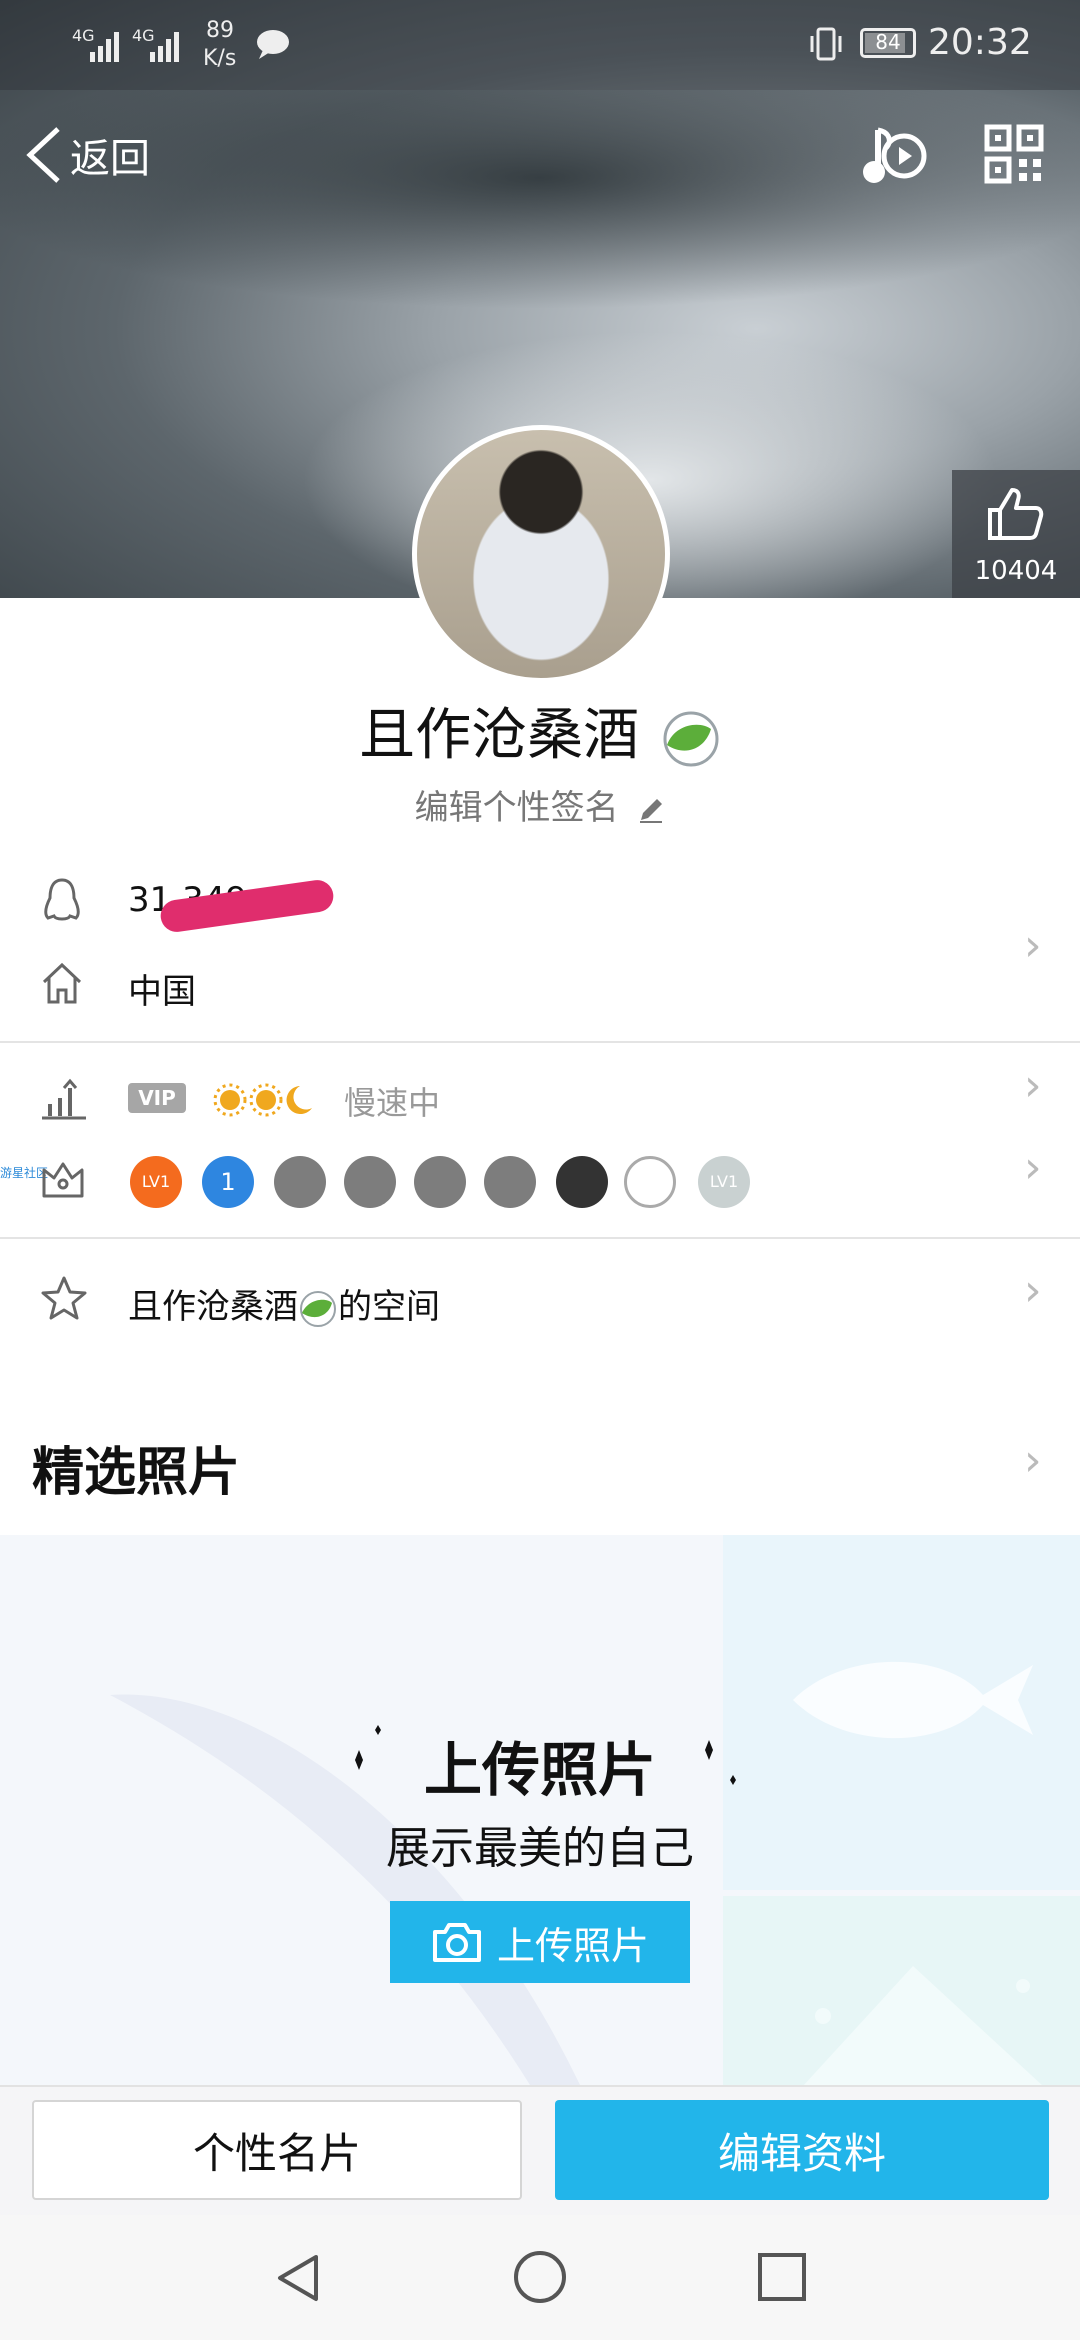  Describe the element at coordinates (582, 1182) in the screenshot. I see `badge-penguin-crown` at that location.